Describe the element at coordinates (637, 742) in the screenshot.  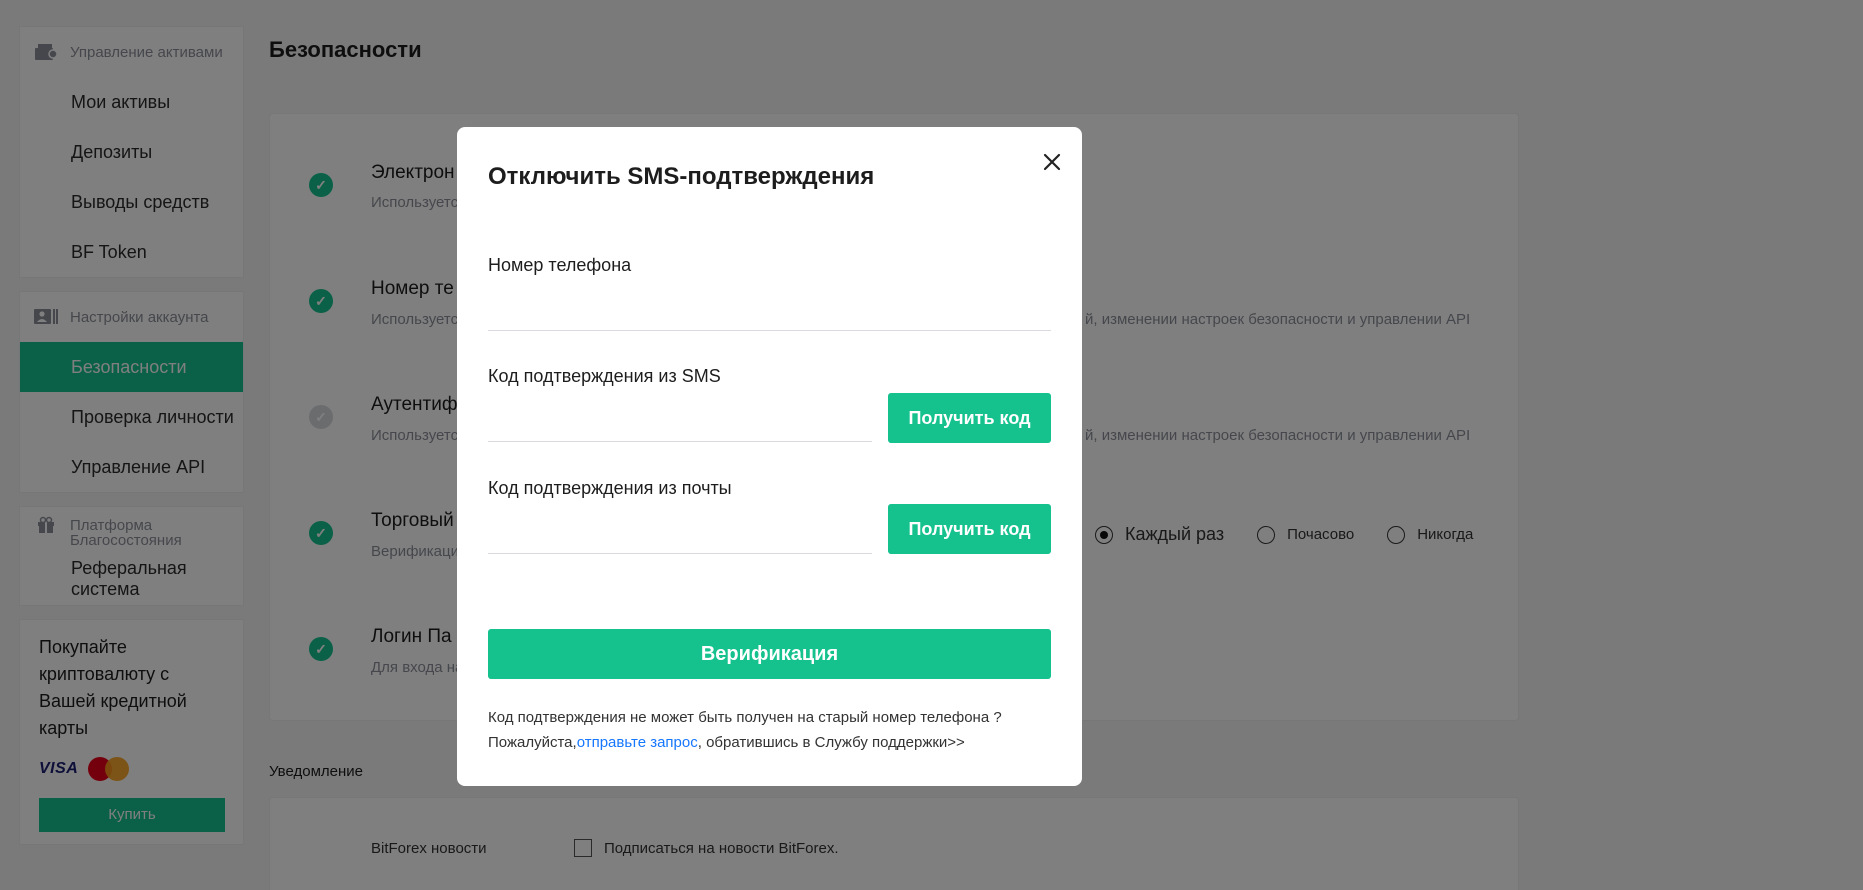
I see `submit-request-link: отправьте запрос` at that location.